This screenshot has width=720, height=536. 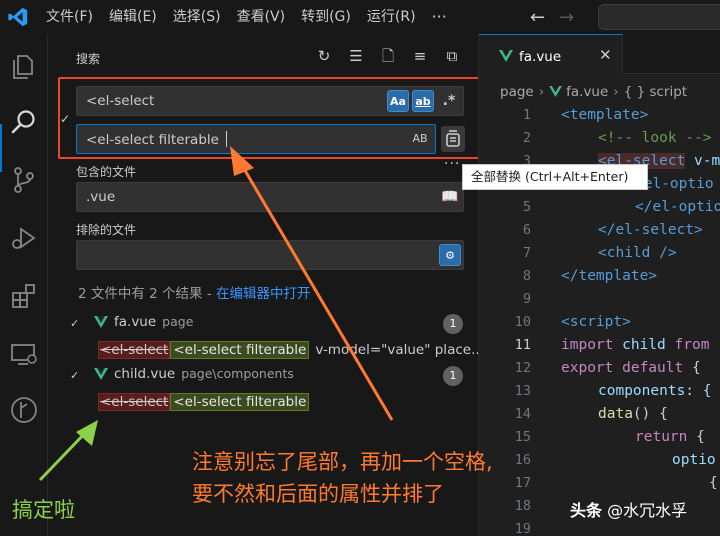 I want to click on annotation-note-line2: 要不然和后面的属性并排了, so click(x=318, y=494).